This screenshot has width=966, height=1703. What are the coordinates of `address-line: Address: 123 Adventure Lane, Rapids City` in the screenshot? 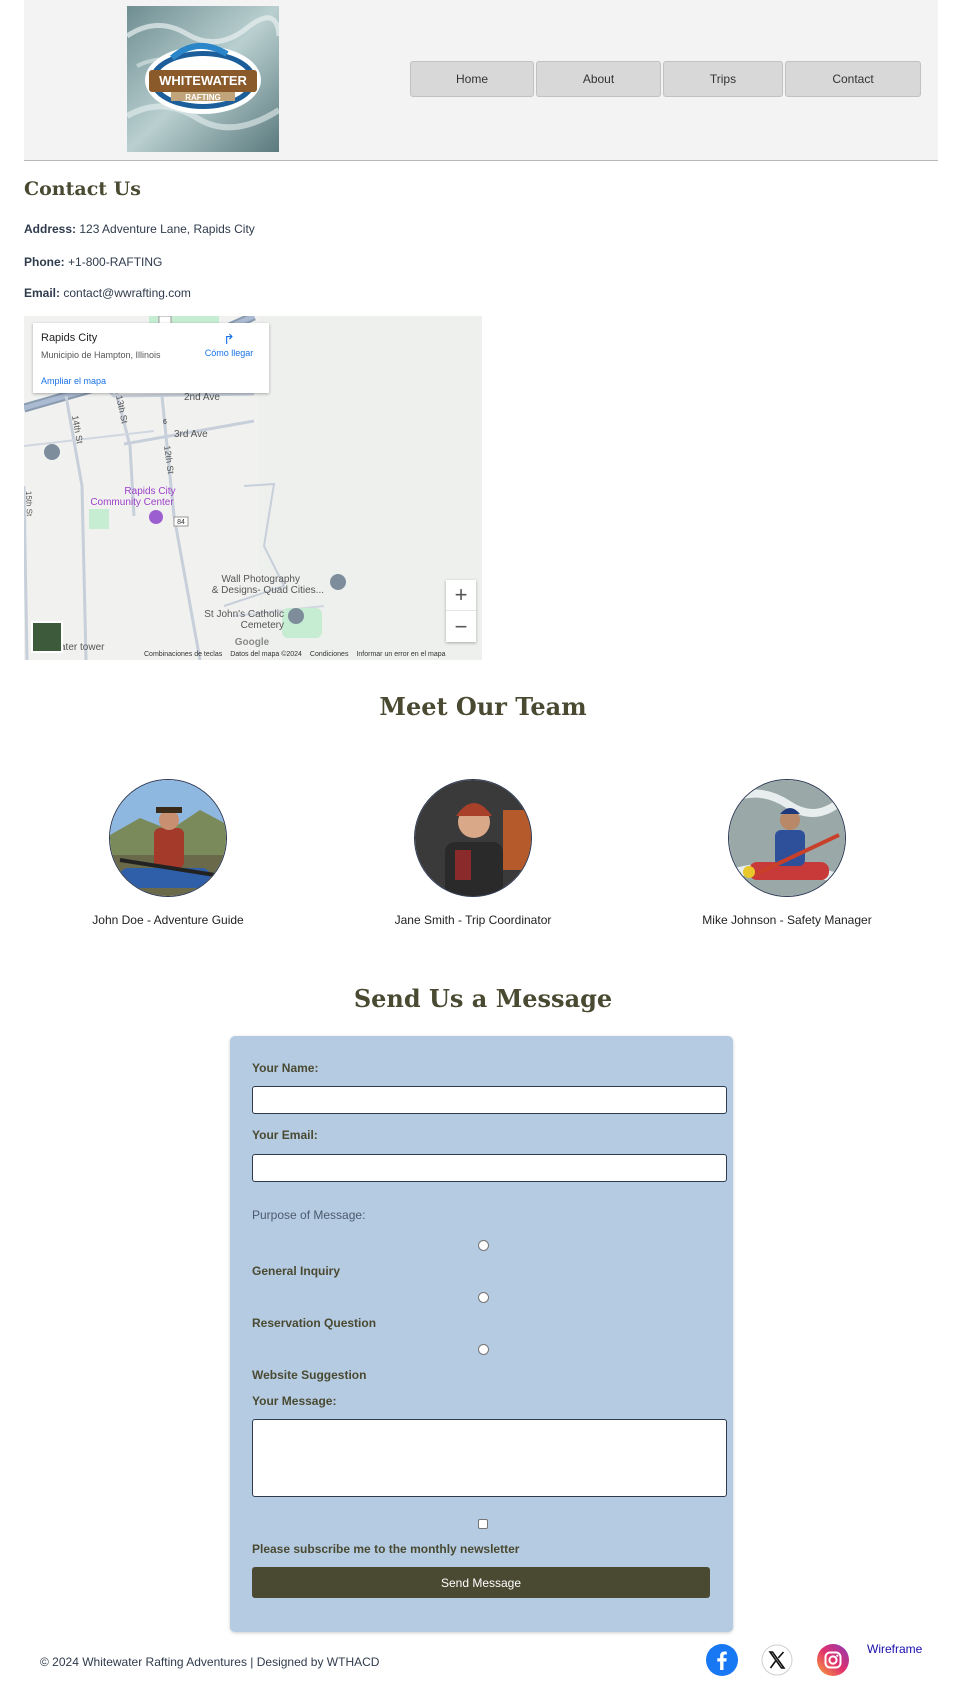 It's located at (139, 229).